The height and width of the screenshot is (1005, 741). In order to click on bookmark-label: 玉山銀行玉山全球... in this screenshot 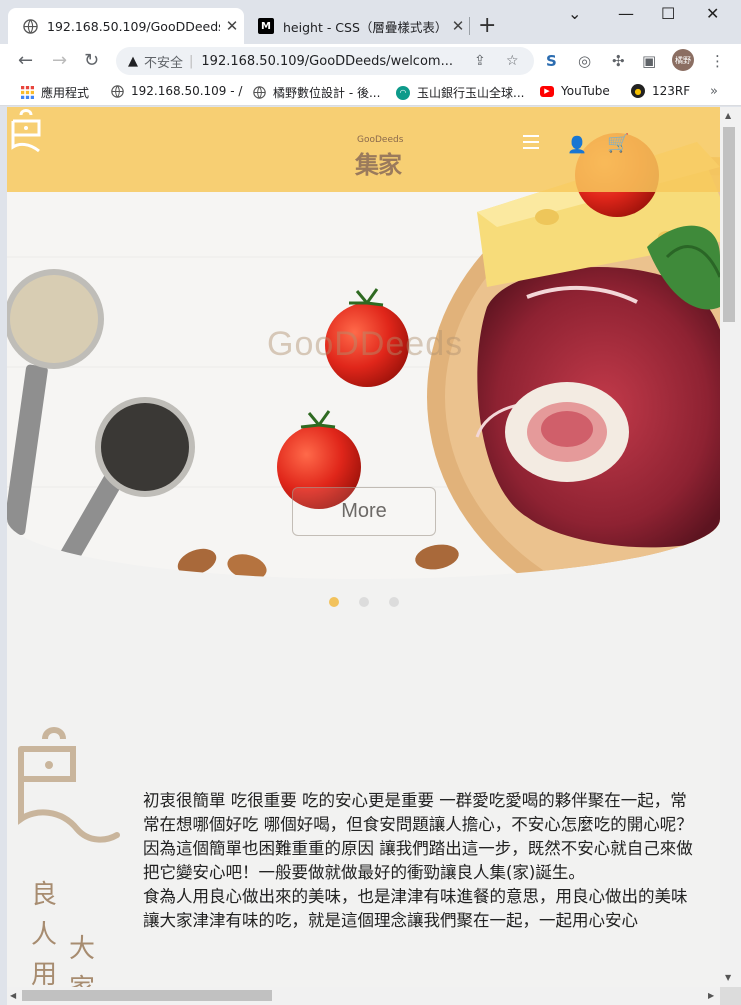, I will do `click(471, 93)`.